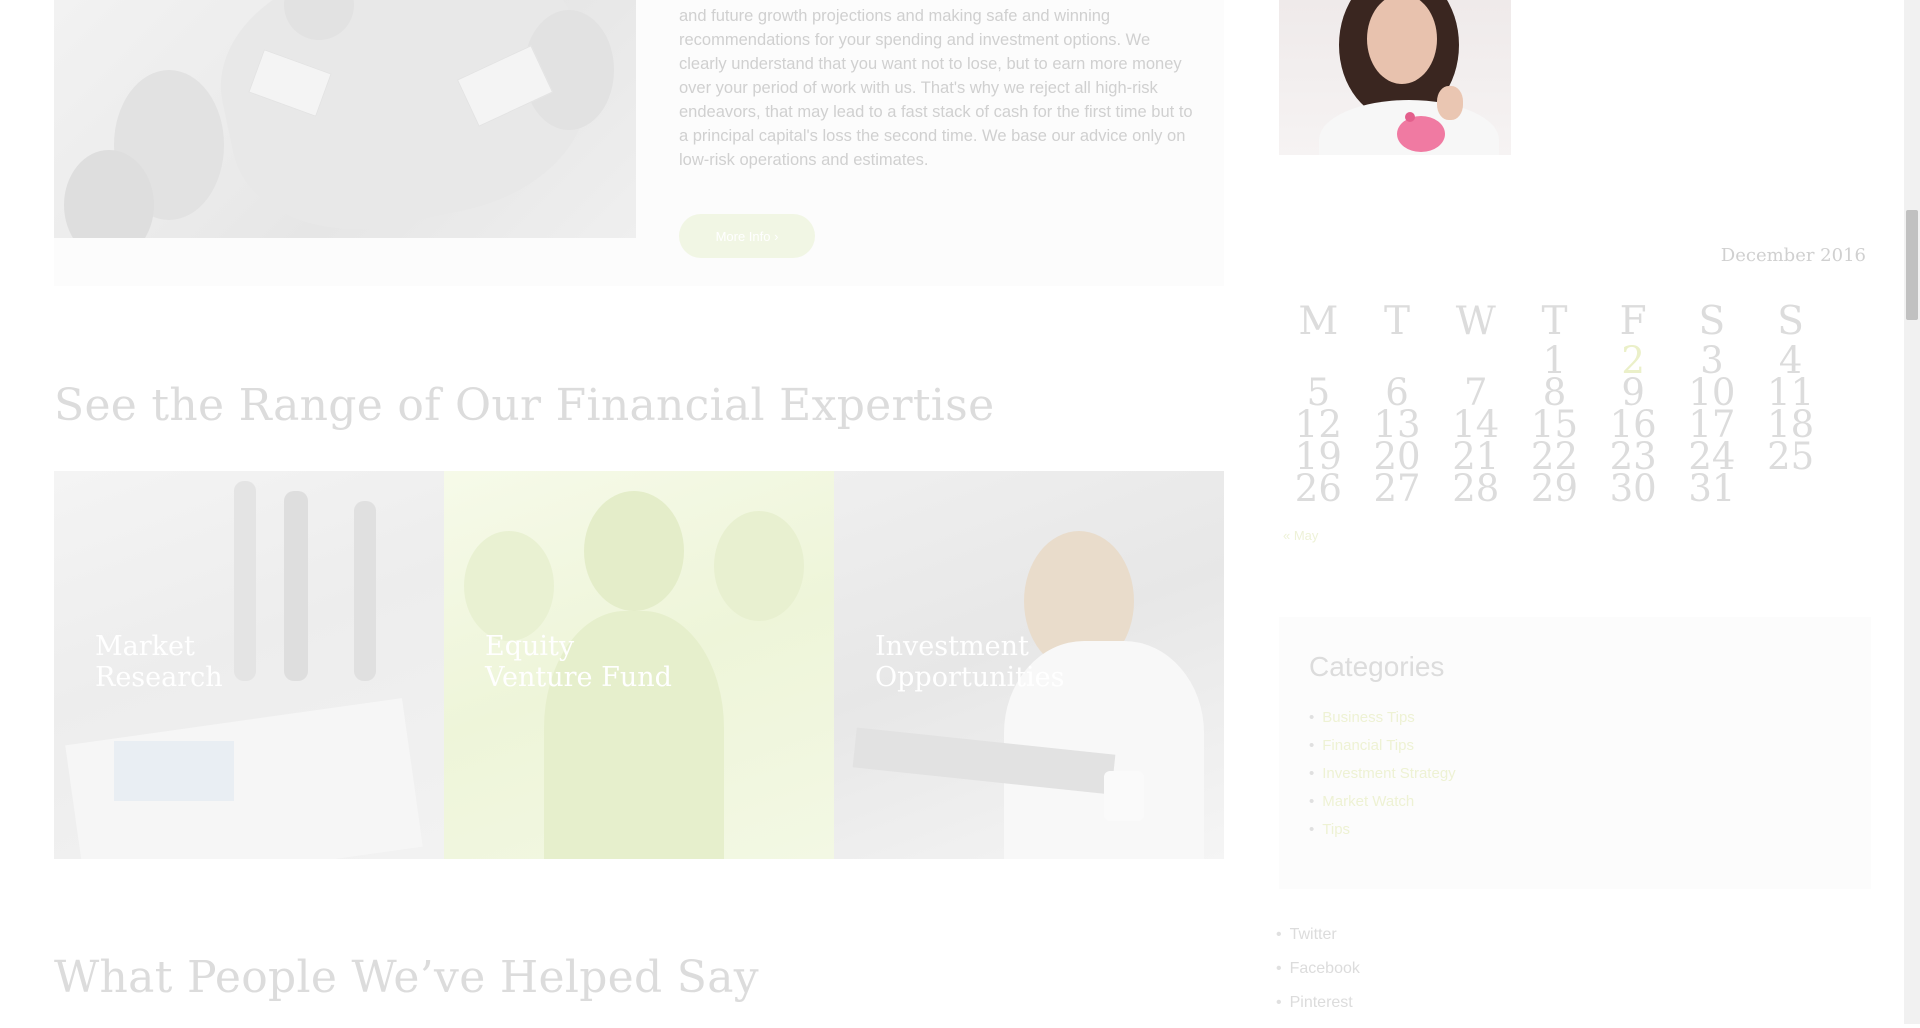  I want to click on category-link: Tips, so click(1336, 829).